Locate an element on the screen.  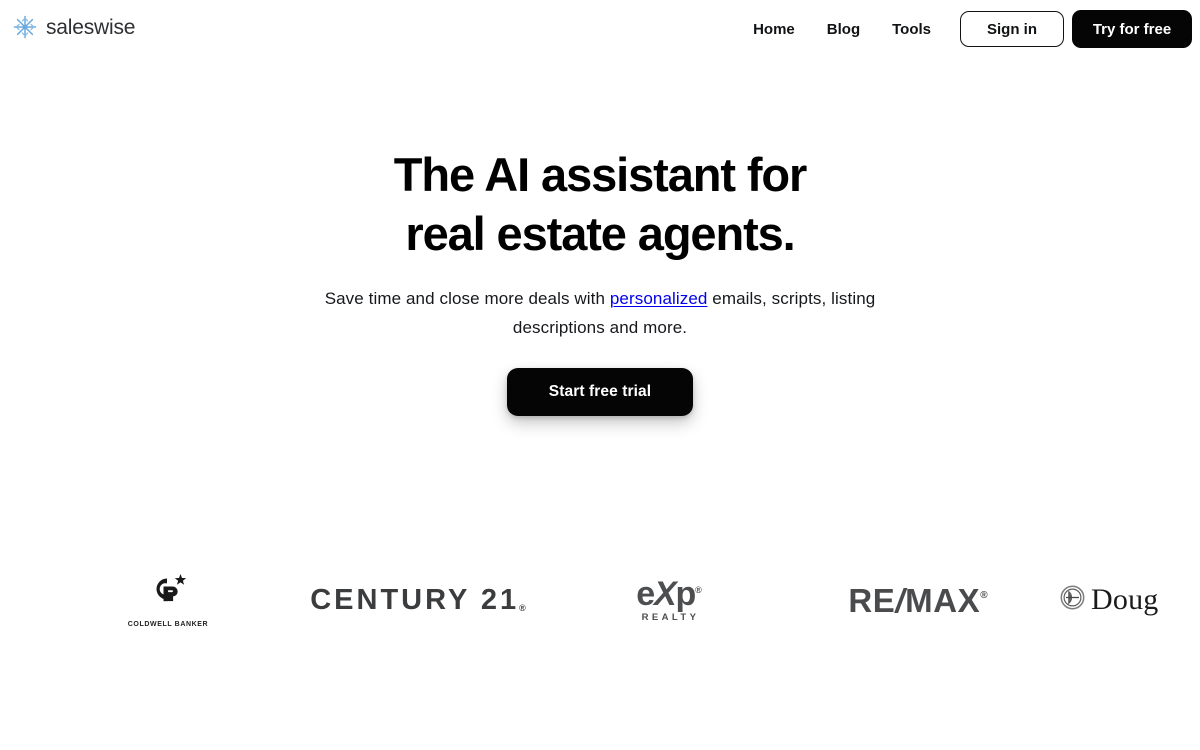
remax-wordmark: RE/MAX® is located at coordinates (917, 600).